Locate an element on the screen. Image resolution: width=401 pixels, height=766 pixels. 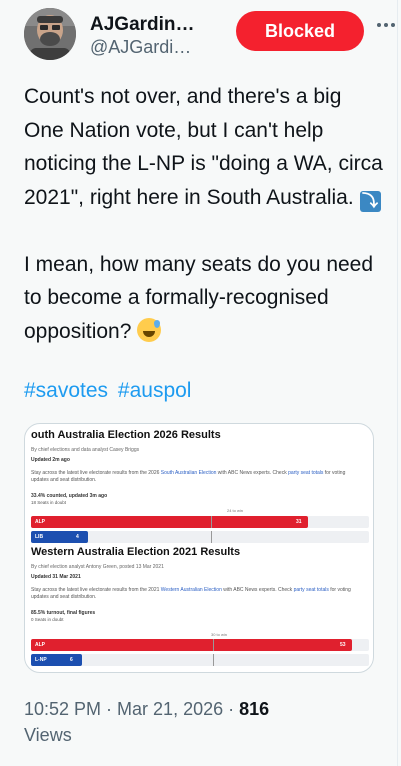
timeline-border is located at coordinates (397, 383).